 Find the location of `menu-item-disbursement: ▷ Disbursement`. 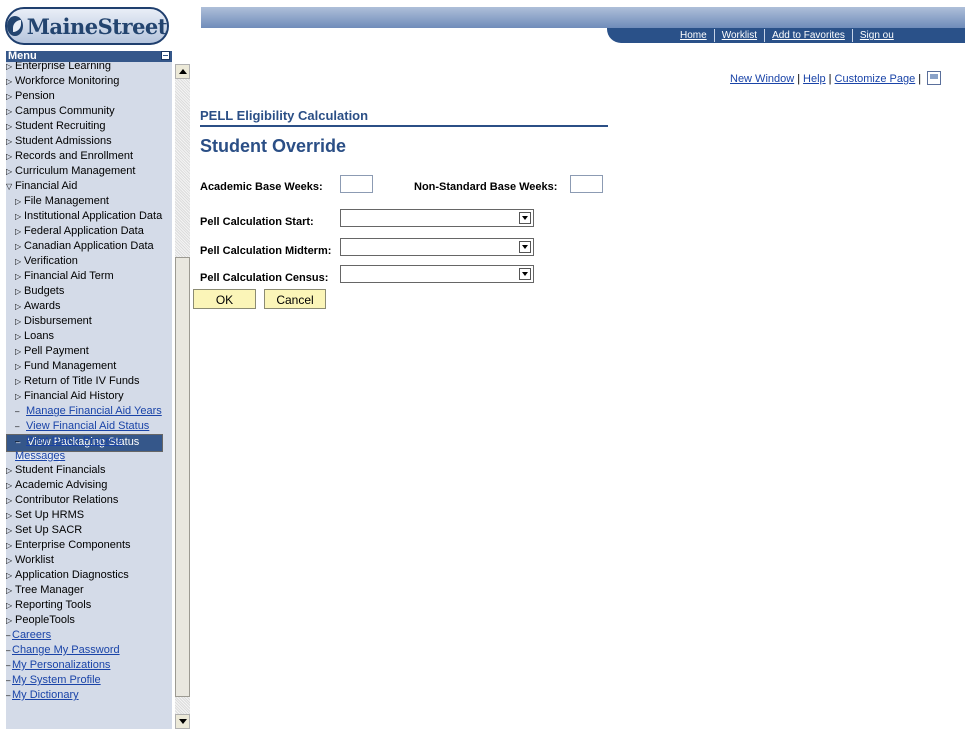

menu-item-disbursement: ▷ Disbursement is located at coordinates (89, 321).